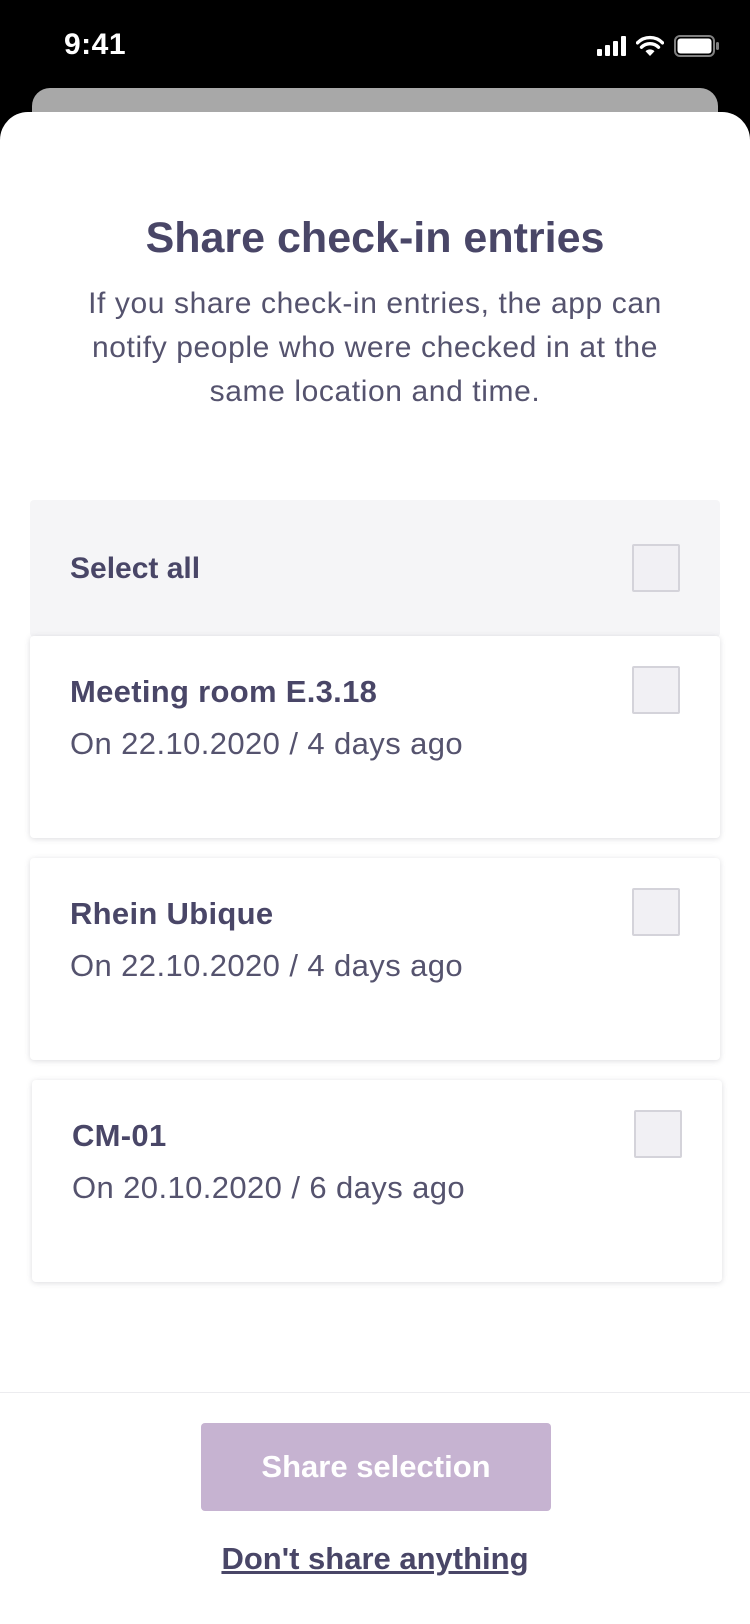  What do you see at coordinates (172, 913) in the screenshot?
I see `entry-location-name: Rhein Ubique` at bounding box center [172, 913].